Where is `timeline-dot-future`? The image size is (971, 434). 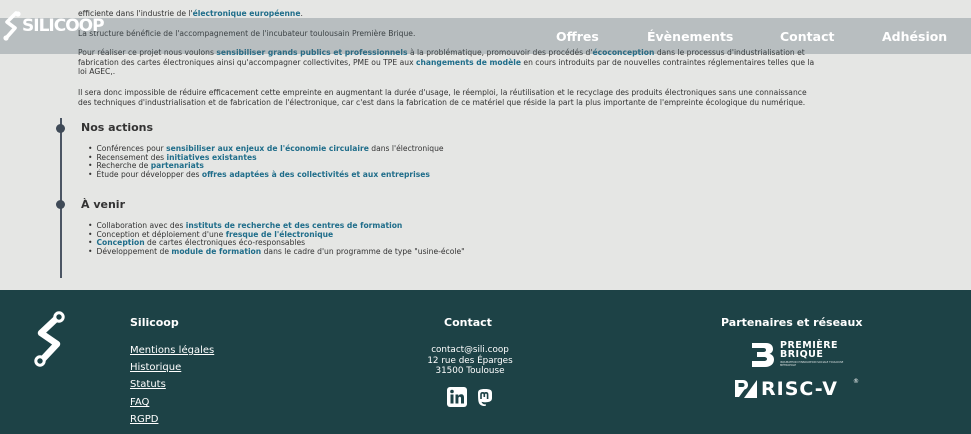 timeline-dot-future is located at coordinates (60, 204).